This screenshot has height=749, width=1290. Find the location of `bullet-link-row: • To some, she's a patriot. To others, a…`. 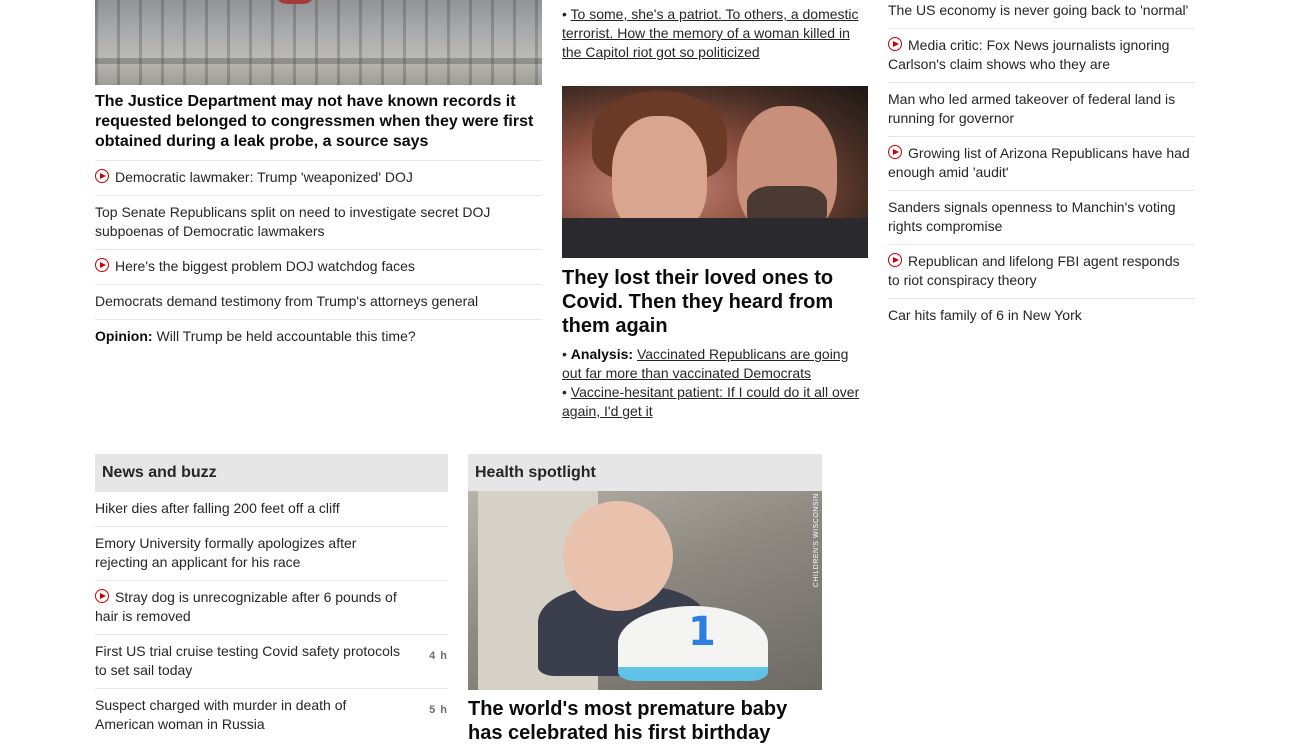

bullet-link-row: • To some, she's a patriot. To others, a… is located at coordinates (710, 33).